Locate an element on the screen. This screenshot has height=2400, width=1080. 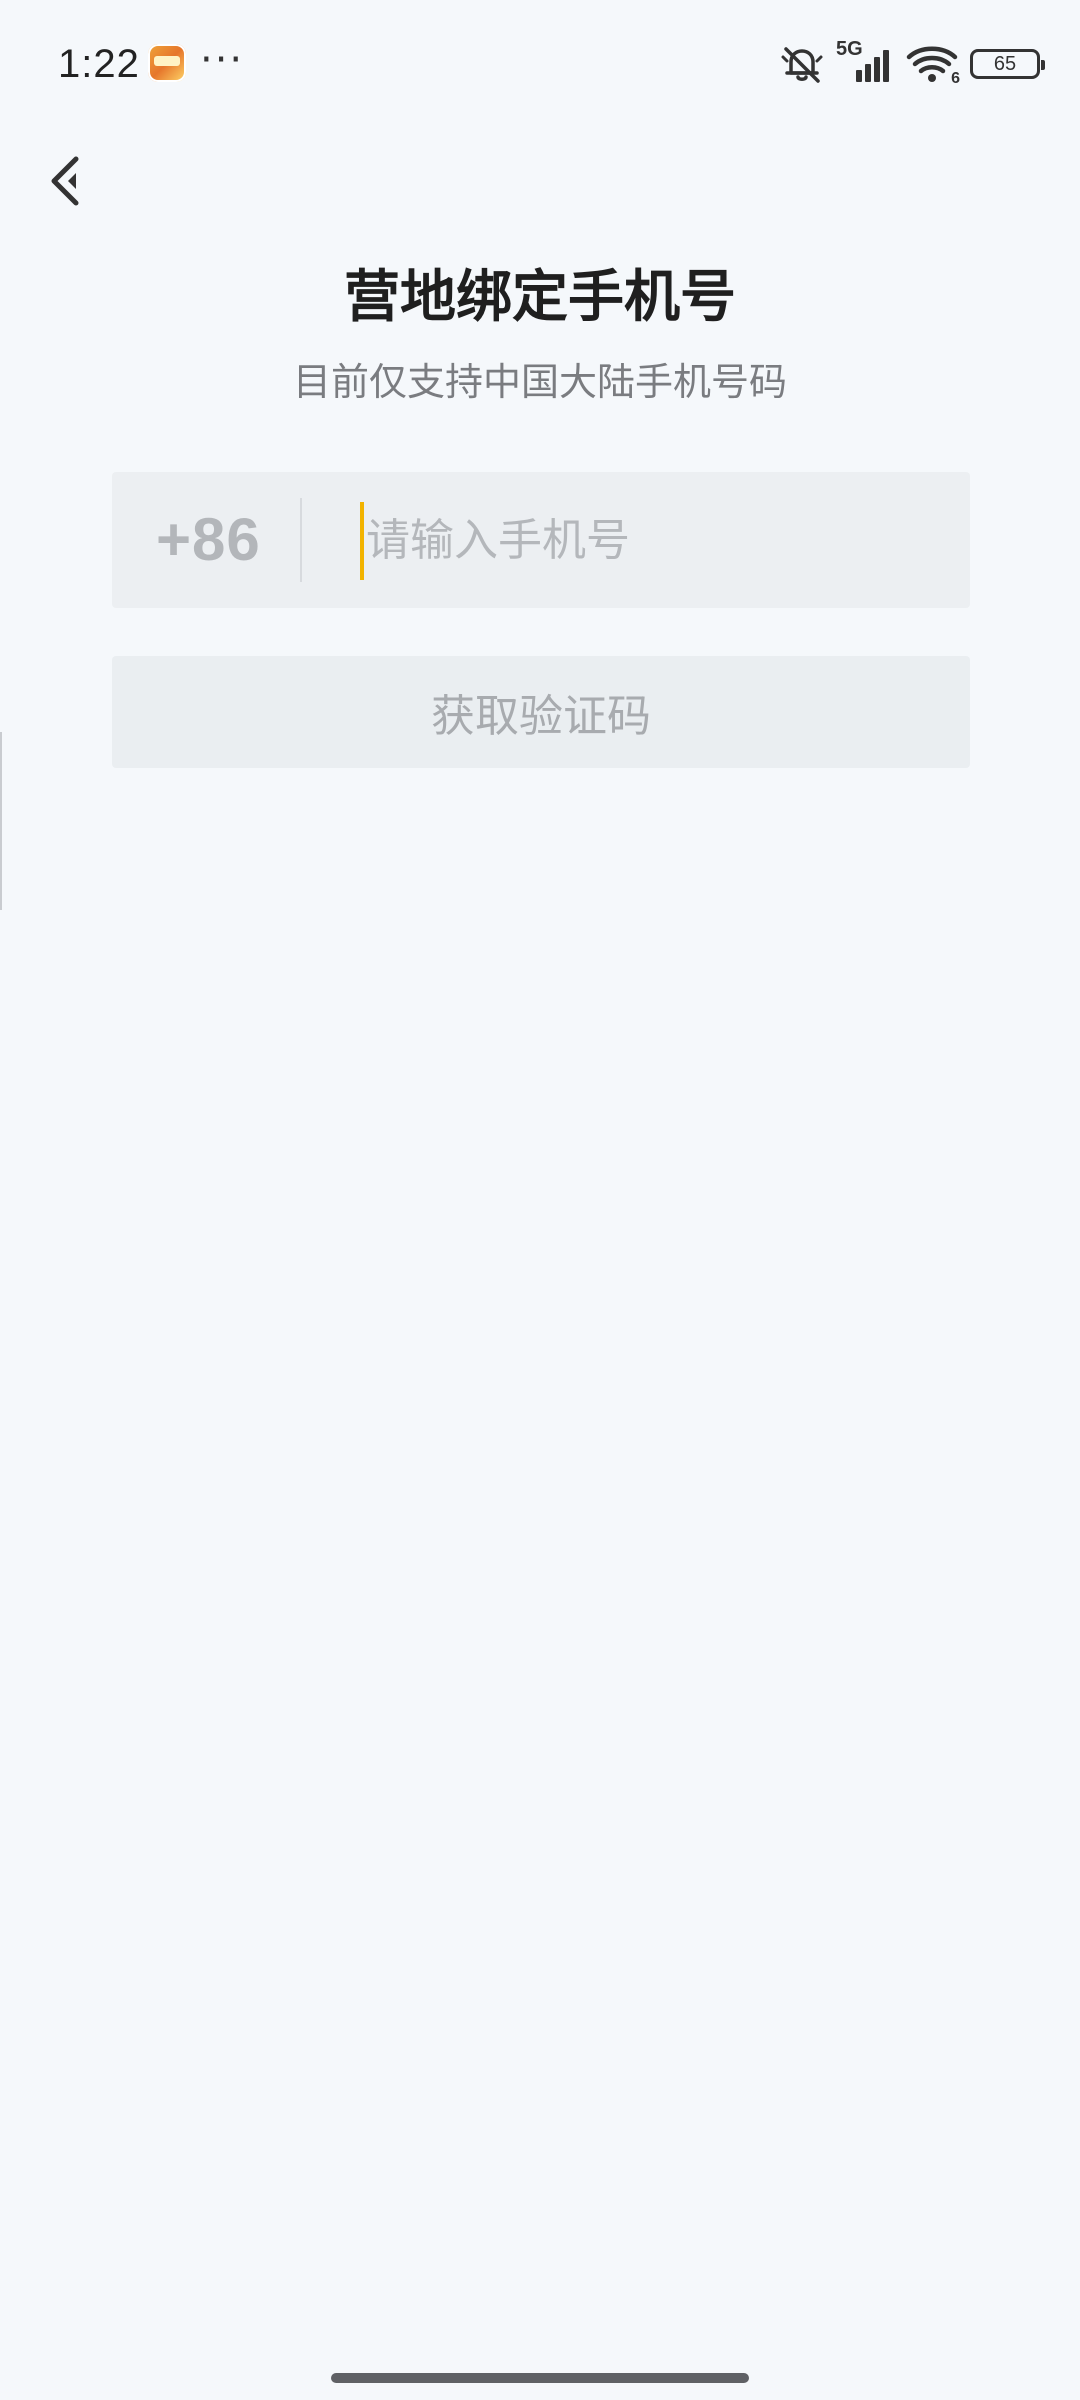
app-notification-icon is located at coordinates (167, 63).